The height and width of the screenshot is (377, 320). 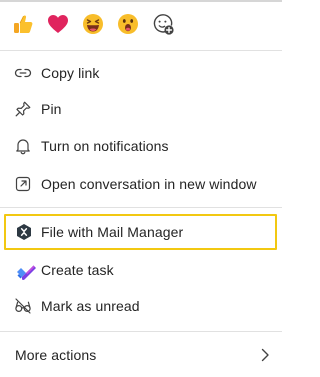 I want to click on file-with-mail-manager-menu-item: File with Mail Manager, so click(x=141, y=232).